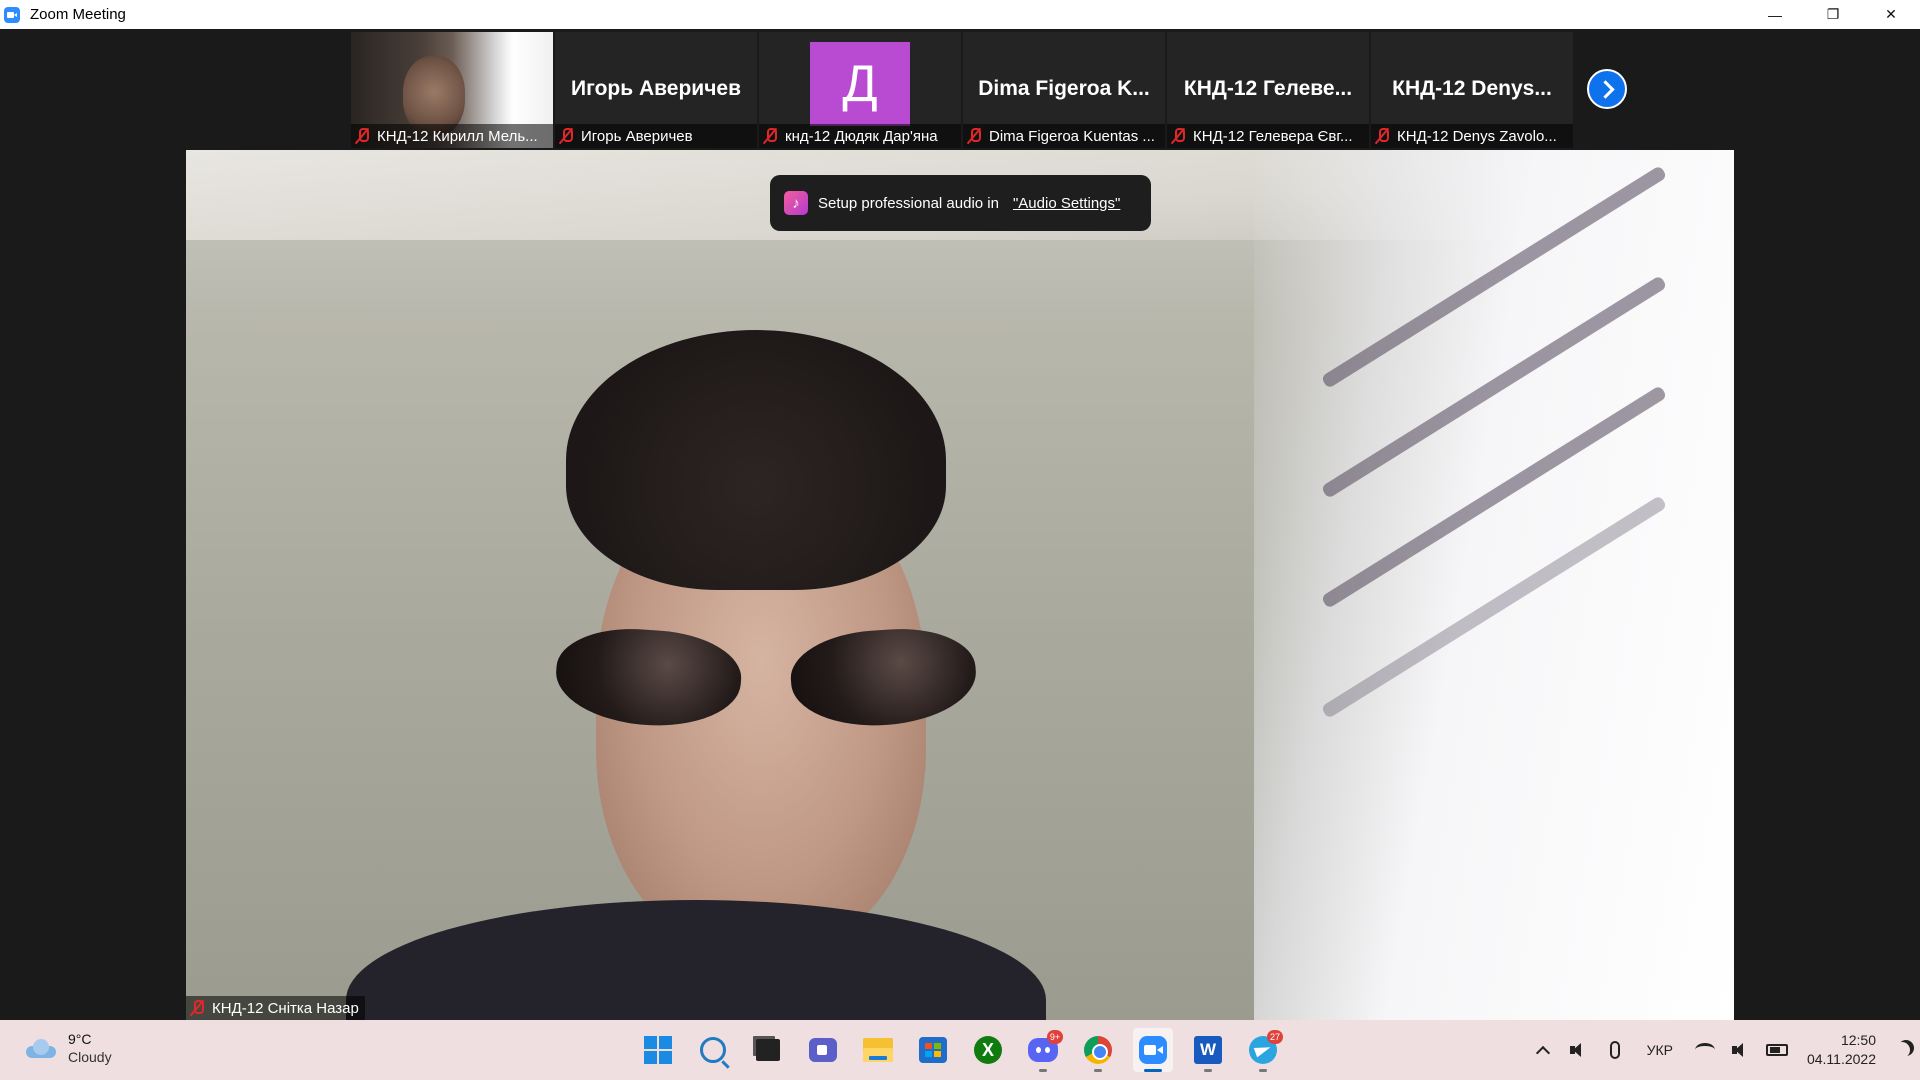  I want to click on music-note-icon: ♪, so click(796, 203).